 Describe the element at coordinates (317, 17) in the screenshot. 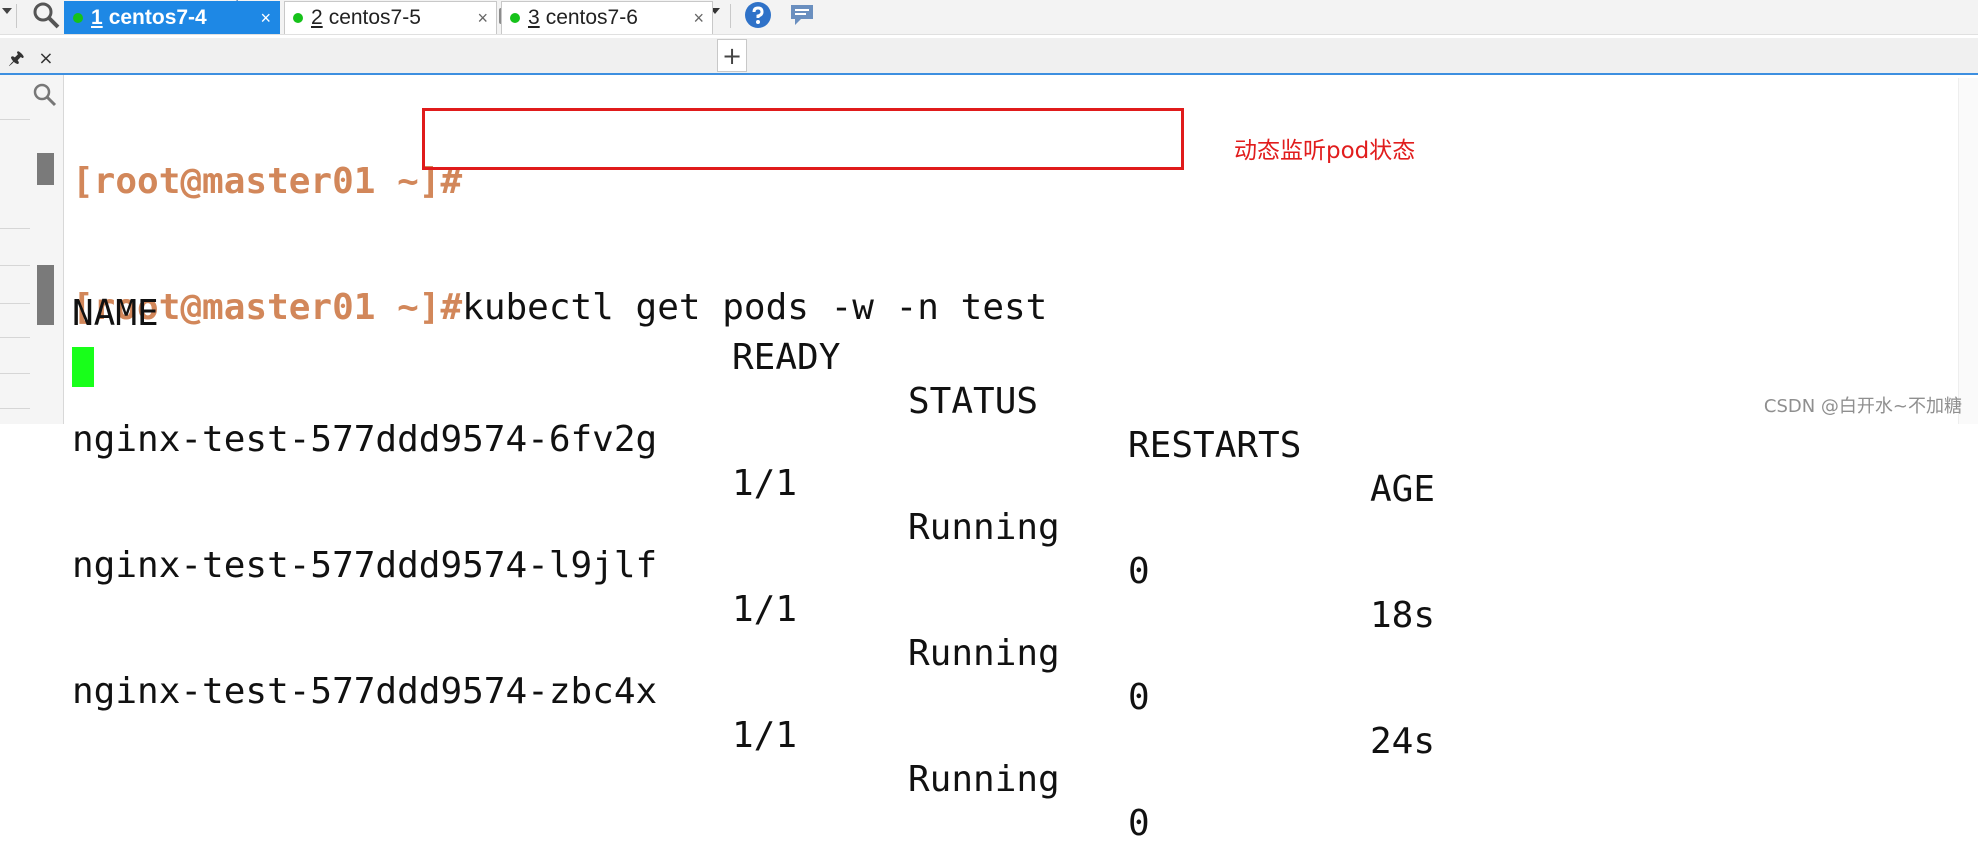

I see `tab-number: 2` at that location.